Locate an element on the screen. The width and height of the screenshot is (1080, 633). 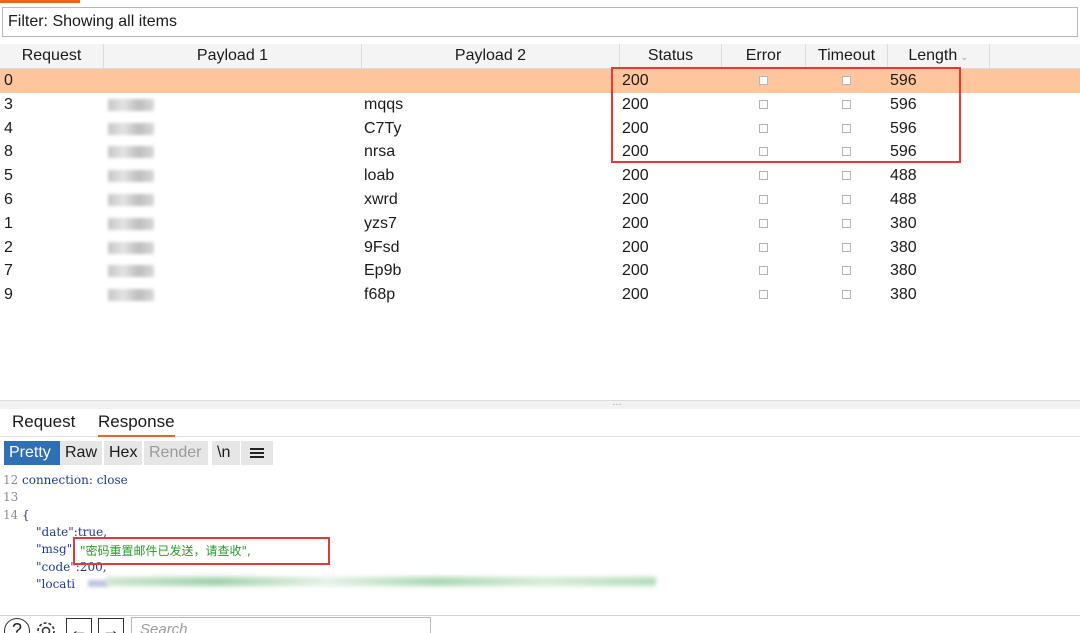
table-row: 1yzs7200380 is located at coordinates (540, 224).